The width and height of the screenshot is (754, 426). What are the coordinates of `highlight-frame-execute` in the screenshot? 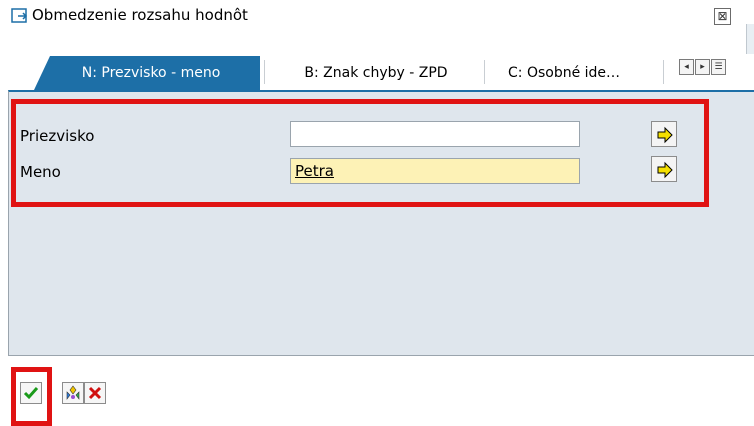 It's located at (31, 396).